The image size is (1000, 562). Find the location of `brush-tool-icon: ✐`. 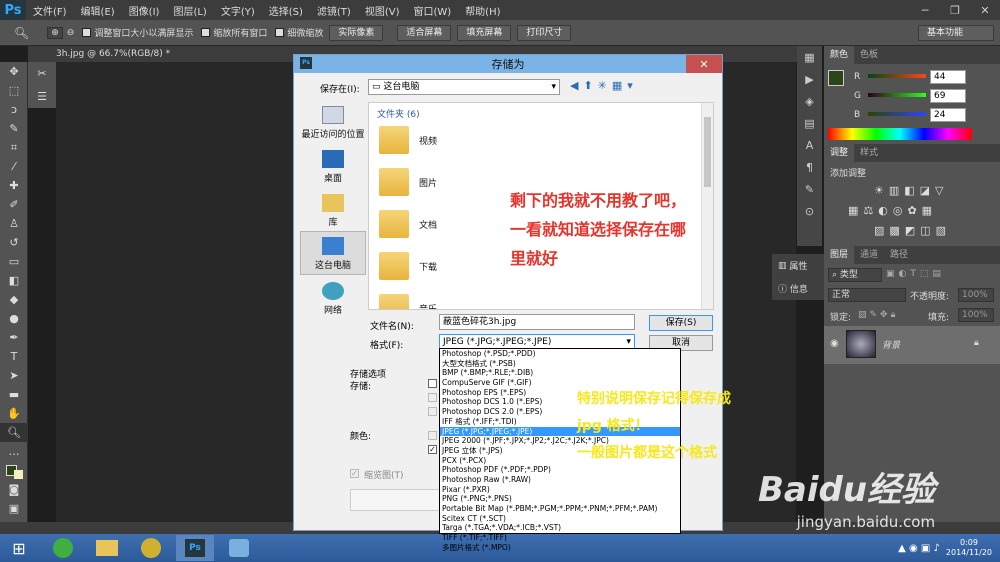

brush-tool-icon: ✐ is located at coordinates (14, 204).